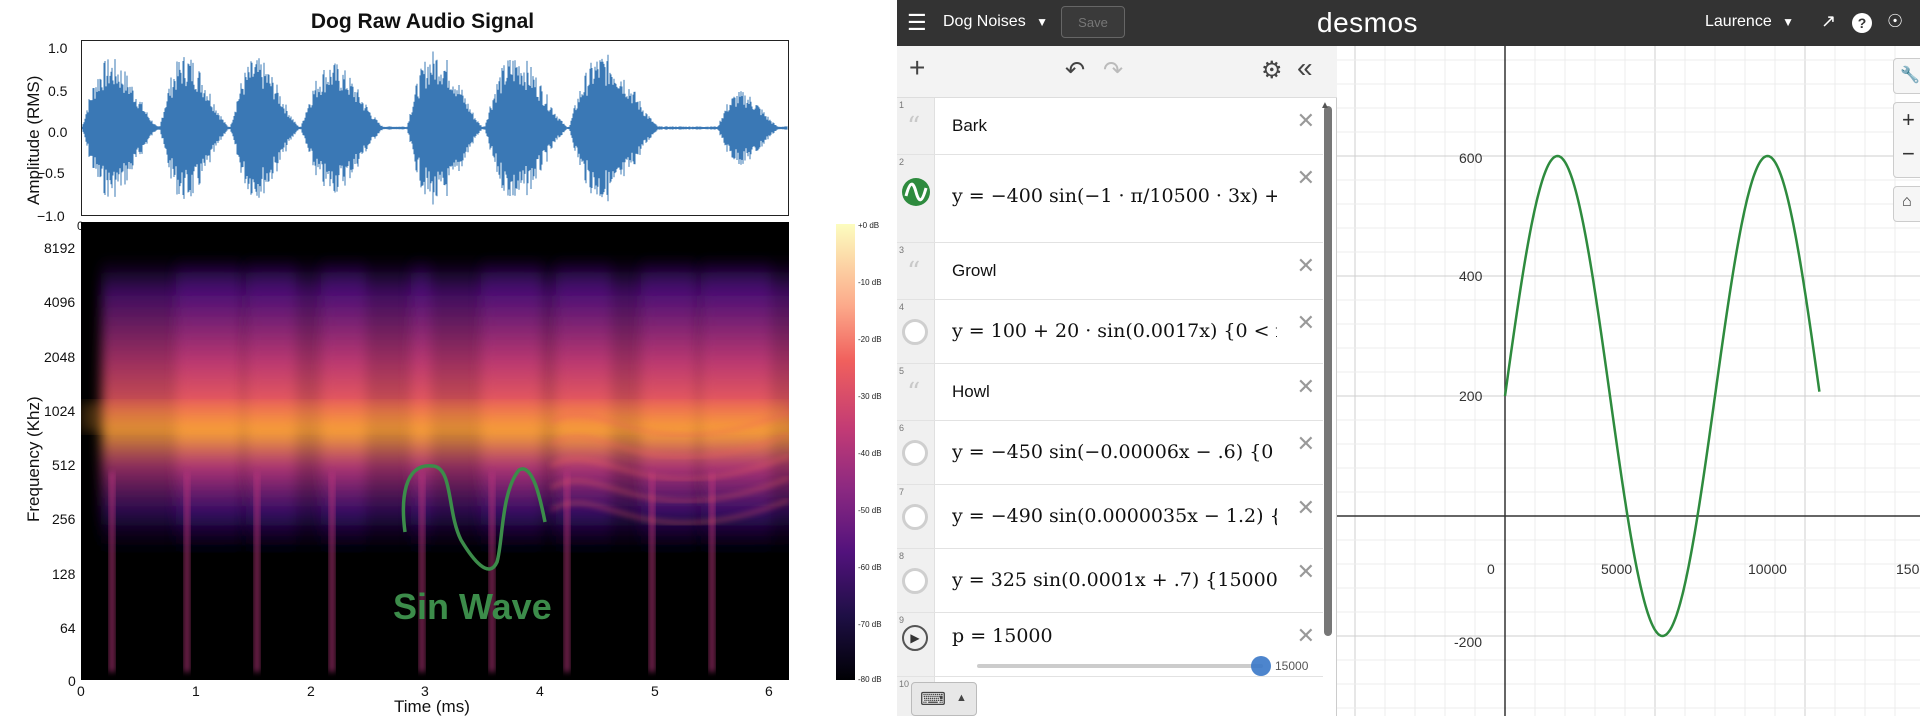 The width and height of the screenshot is (1920, 717). I want to click on spectrogram-ytick: 4096, so click(60, 302).